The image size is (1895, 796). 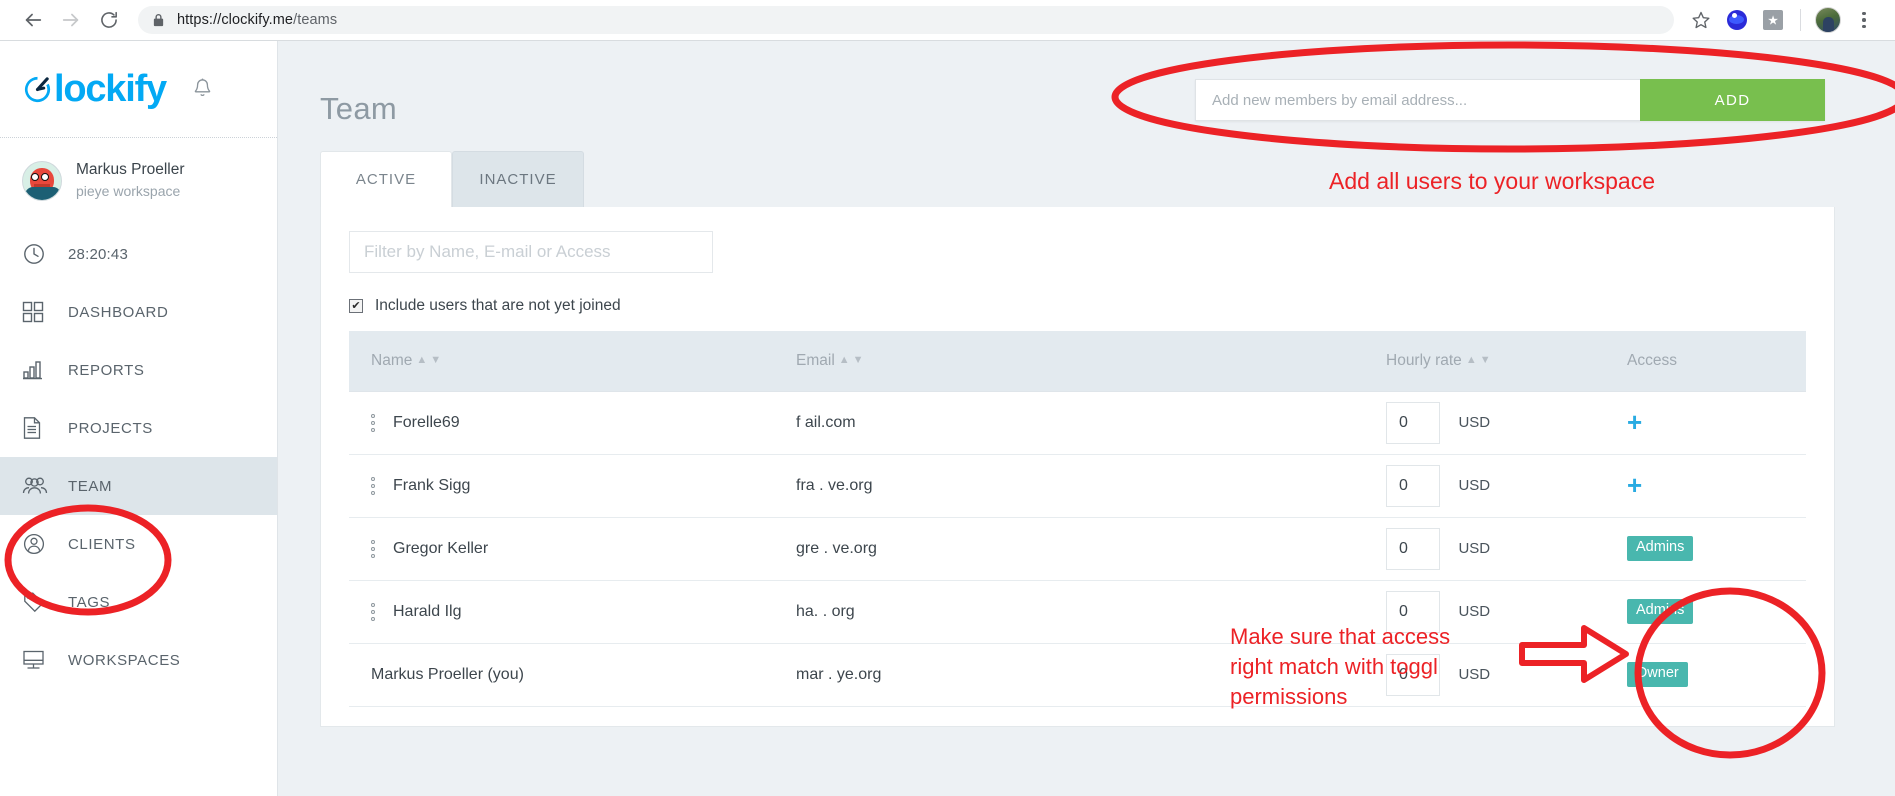 What do you see at coordinates (1069, 549) in the screenshot?
I see `cell-email: gre . ve.org` at bounding box center [1069, 549].